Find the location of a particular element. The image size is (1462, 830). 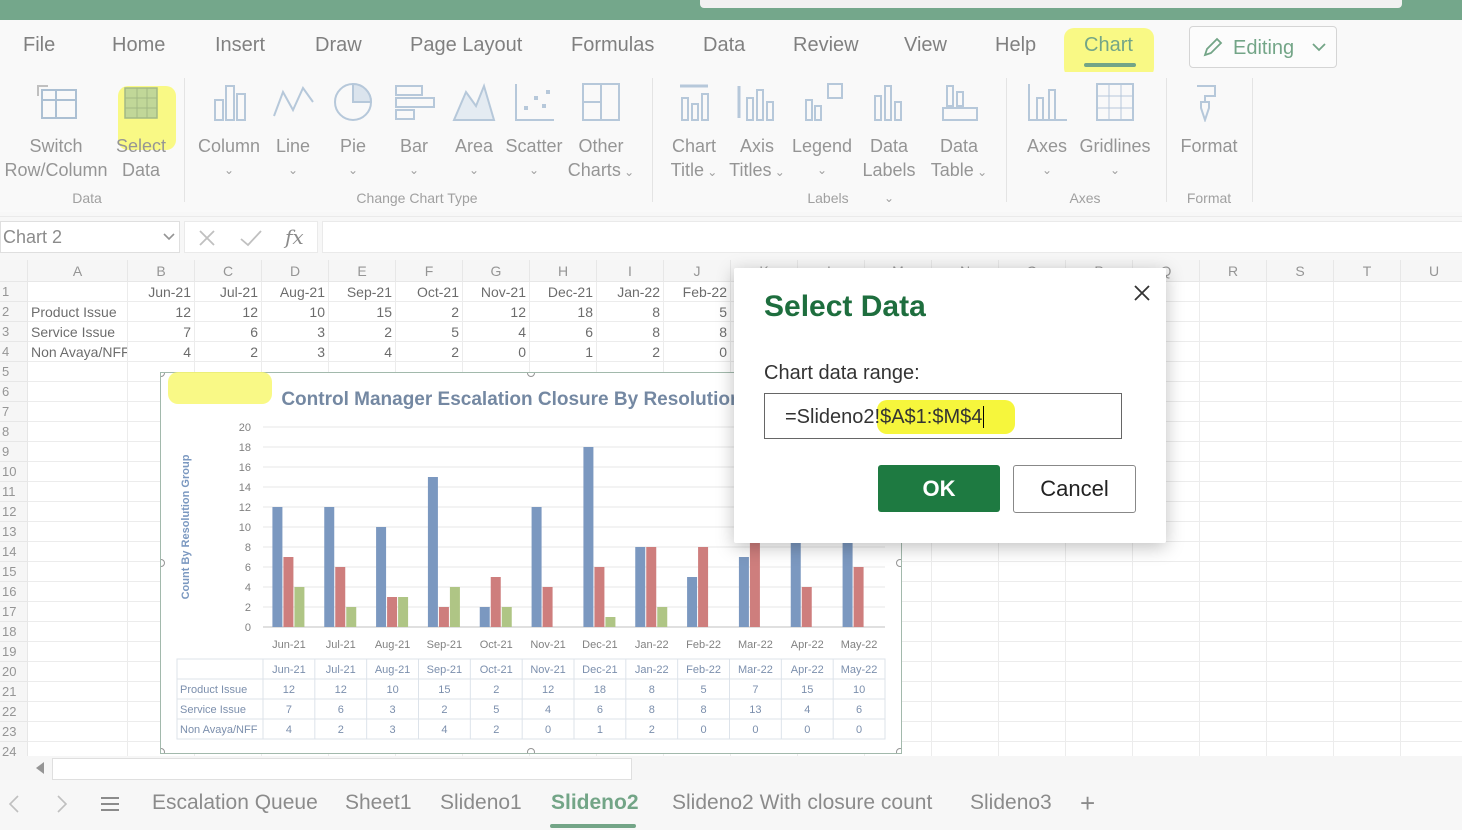

range-value: =Slideno2!$A$1:$M$4 is located at coordinates (885, 417).